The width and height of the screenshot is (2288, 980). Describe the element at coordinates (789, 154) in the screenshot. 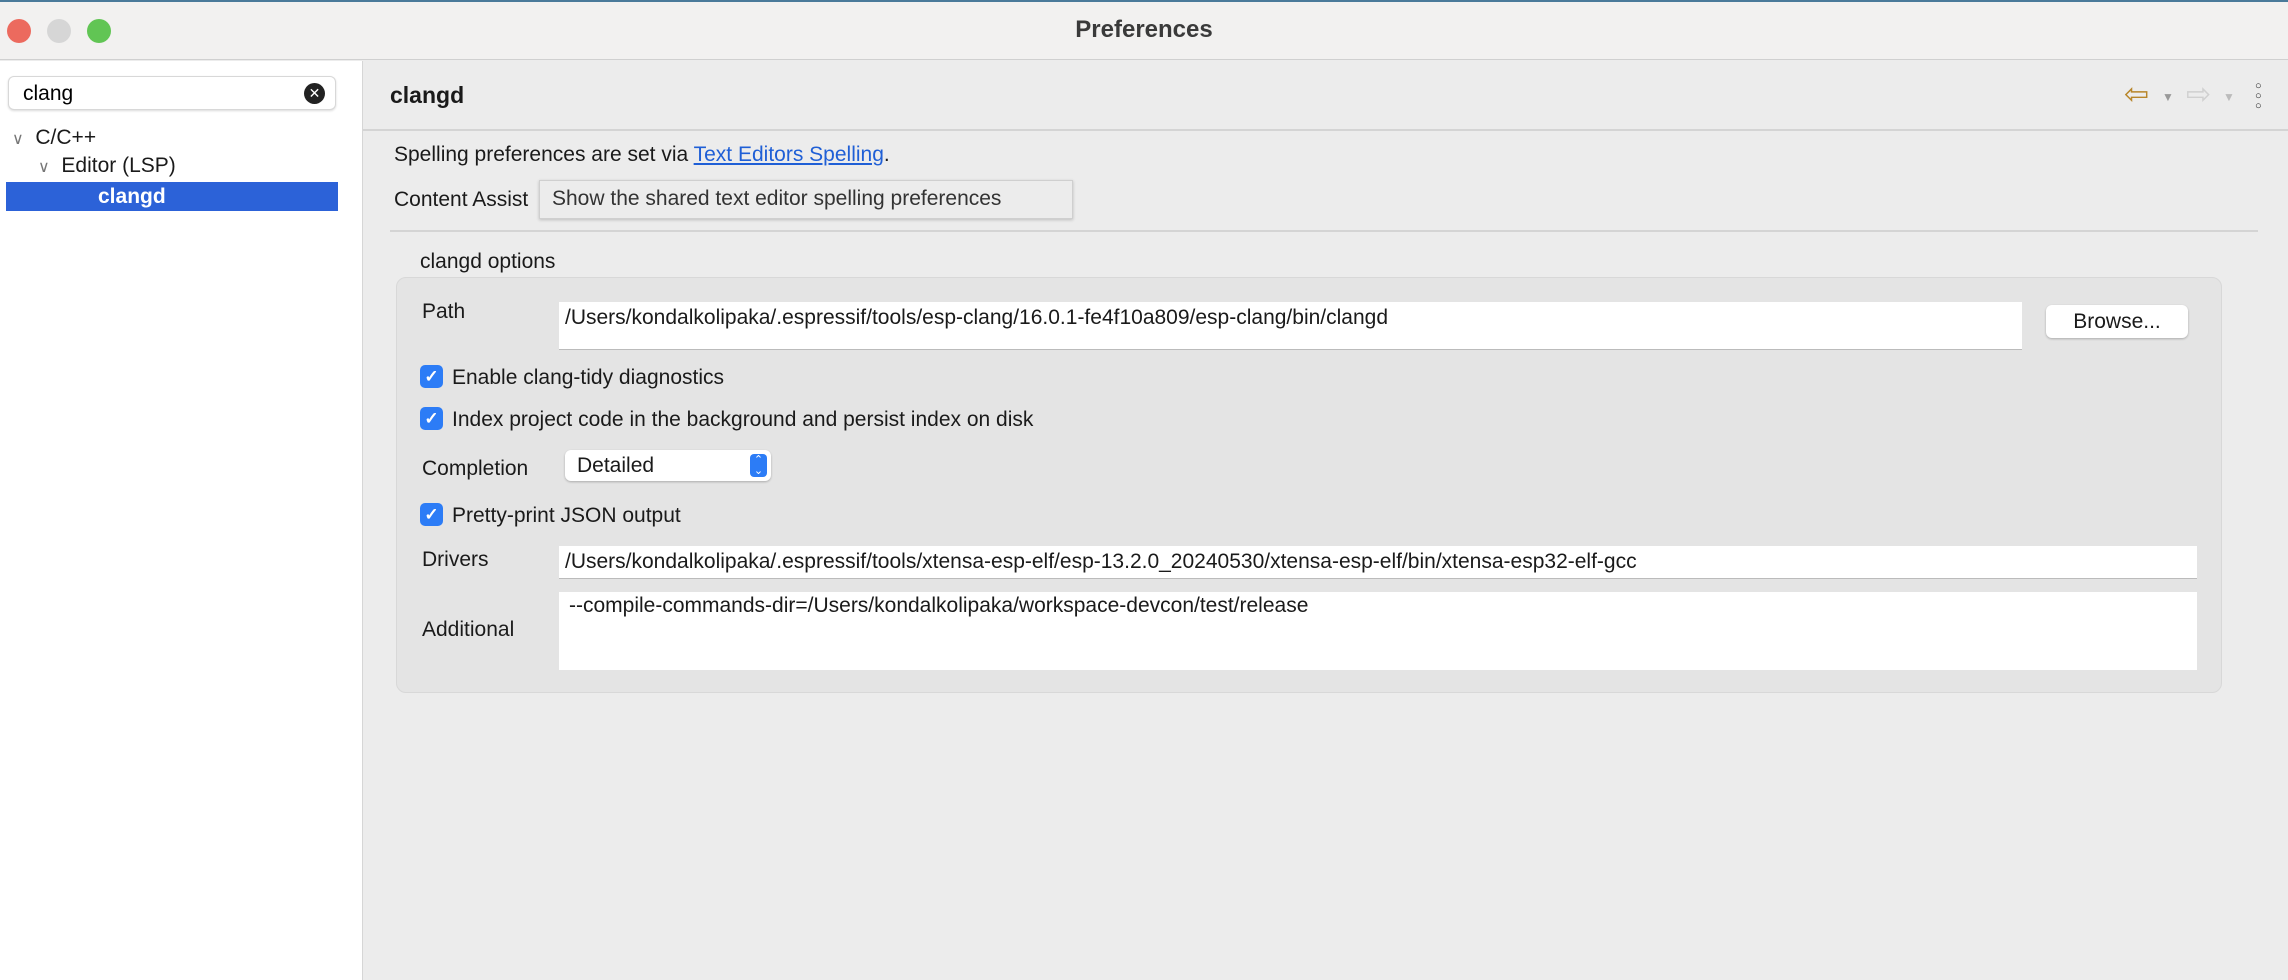

I see `text-editors-spelling-link: Text Editors Spelling` at that location.